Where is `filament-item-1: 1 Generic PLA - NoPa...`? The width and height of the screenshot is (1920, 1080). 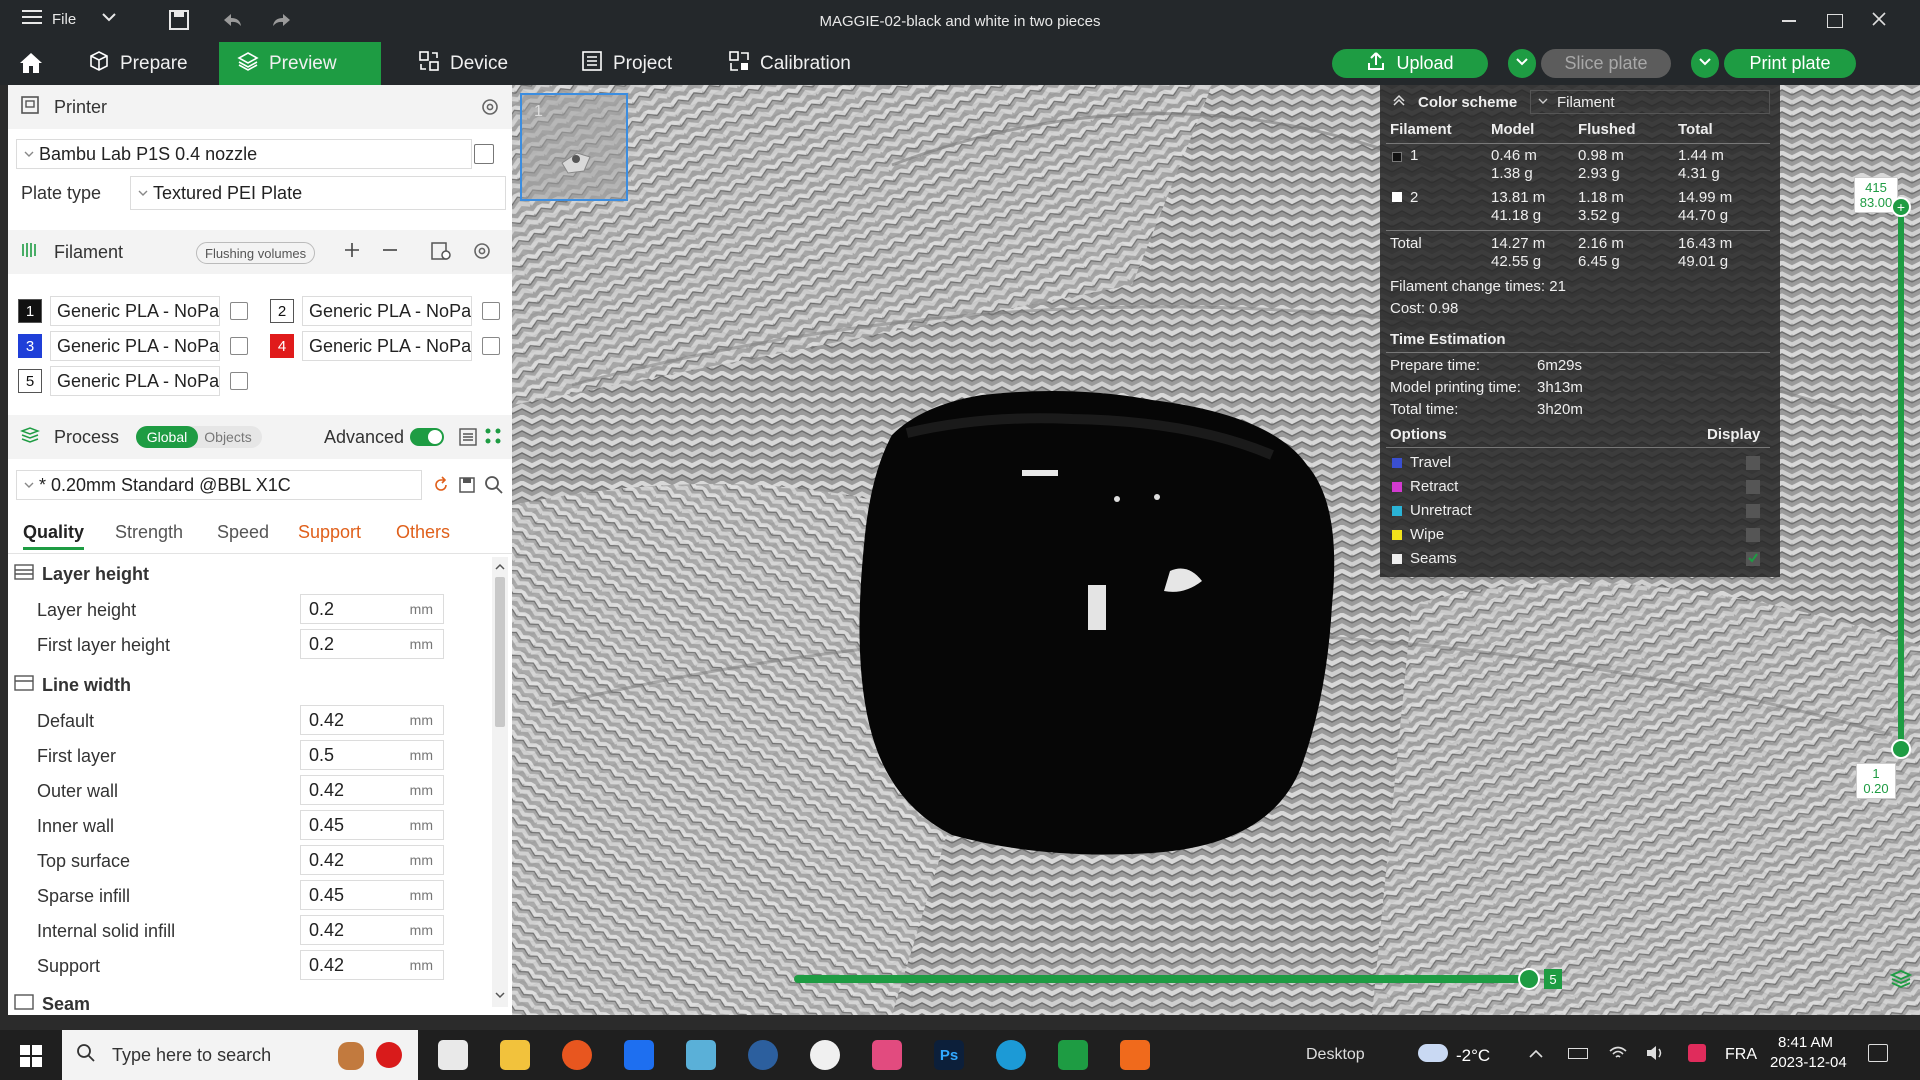
filament-item-1: 1 Generic PLA - NoPa... is located at coordinates (133, 311).